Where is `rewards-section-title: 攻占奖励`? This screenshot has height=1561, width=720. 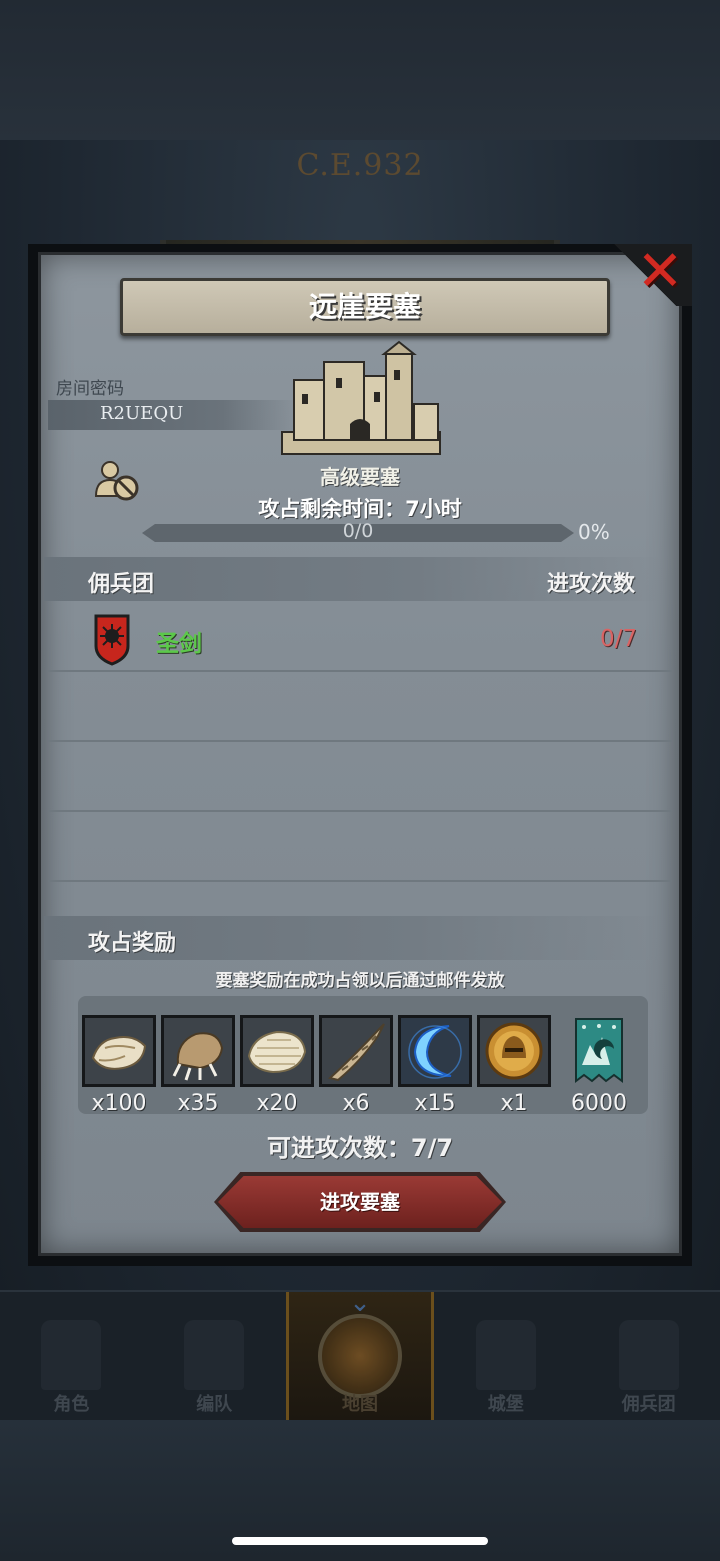
rewards-section-title: 攻占奖励 is located at coordinates (132, 943).